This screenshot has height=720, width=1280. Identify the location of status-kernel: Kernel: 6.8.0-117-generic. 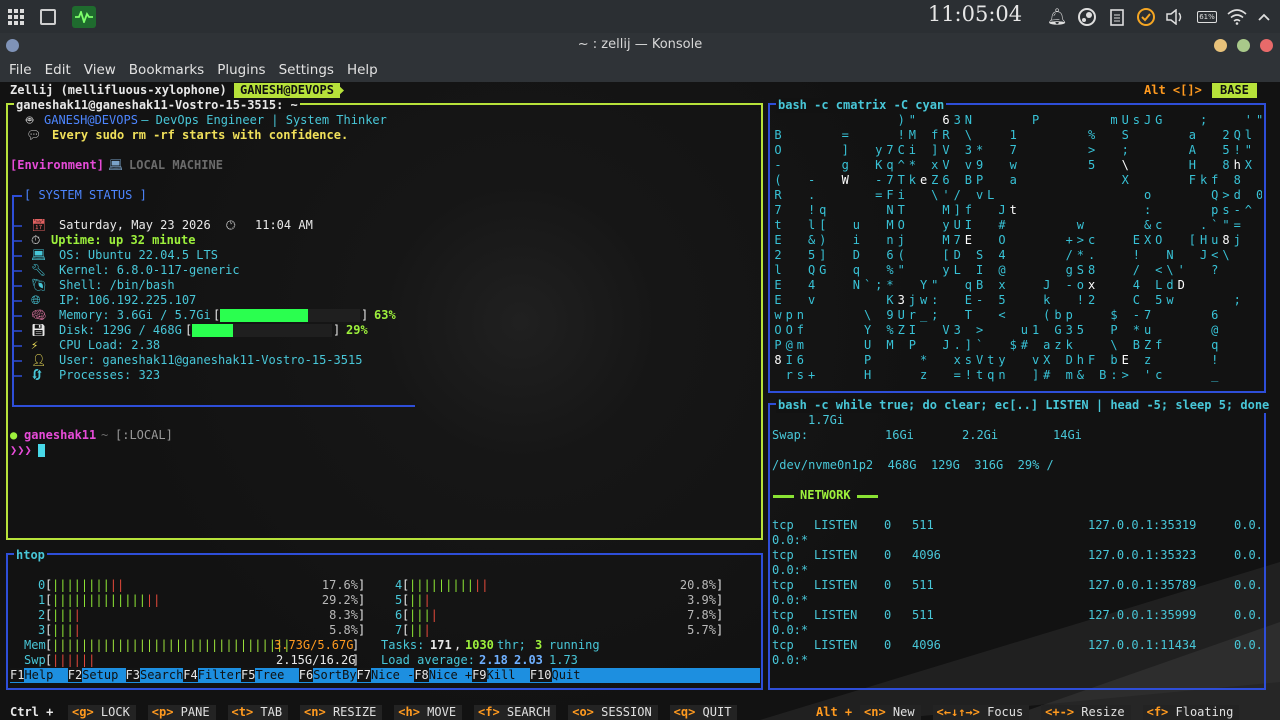
(149, 270).